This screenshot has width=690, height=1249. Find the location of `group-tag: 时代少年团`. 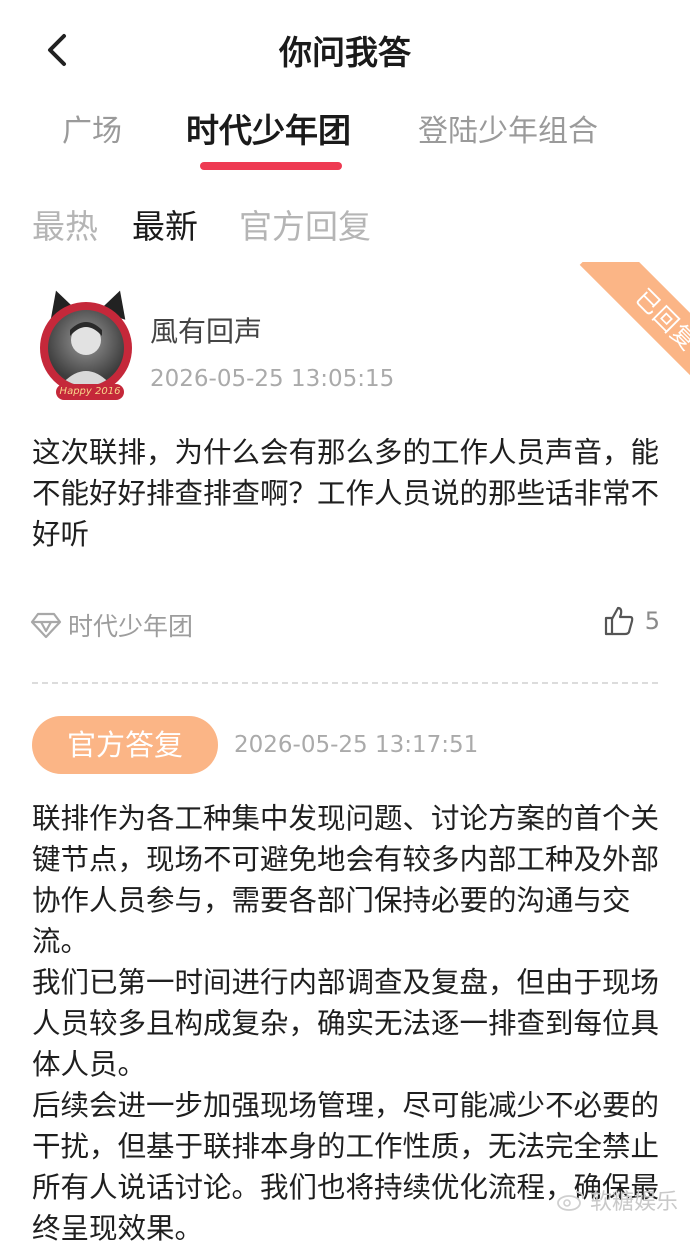

group-tag: 时代少年团 is located at coordinates (111, 625).